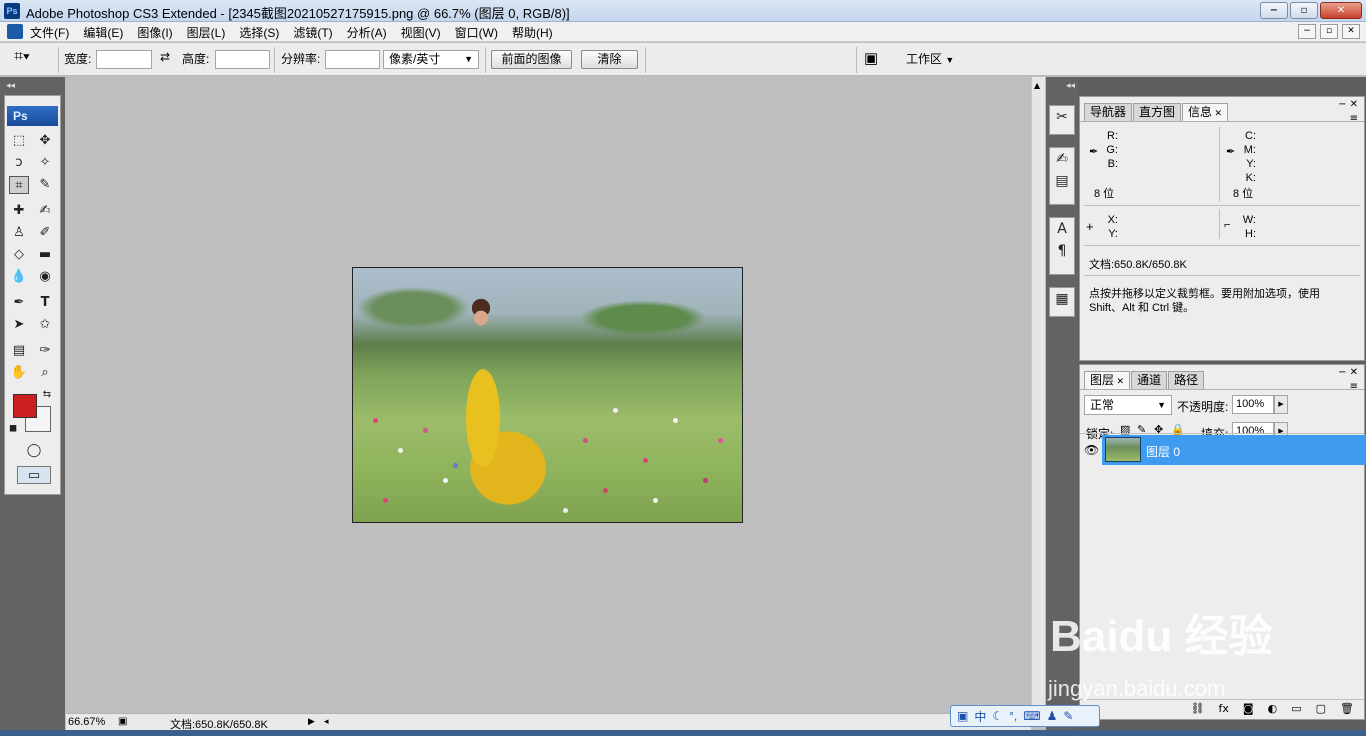 This screenshot has width=1366, height=736. I want to click on front-image-button: 前面的图像, so click(531, 59).